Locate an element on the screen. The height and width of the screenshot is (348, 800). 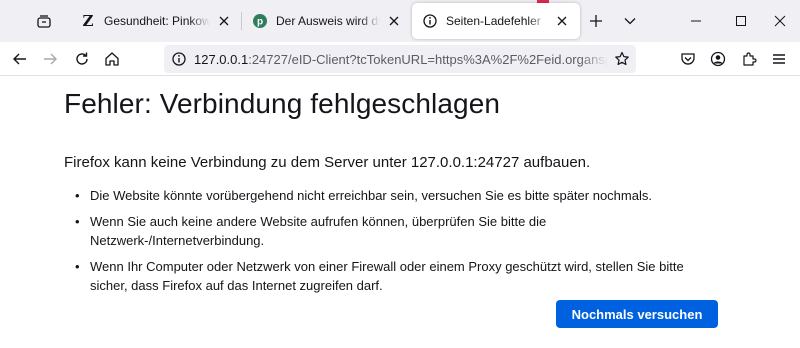
retry-button: Nochmals versuchen is located at coordinates (637, 314).